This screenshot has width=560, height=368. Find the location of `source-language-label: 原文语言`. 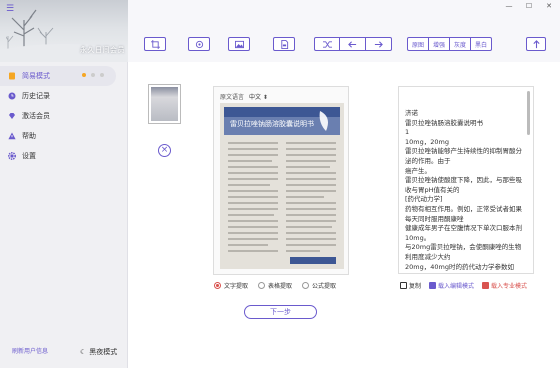

source-language-label: 原文语言 is located at coordinates (232, 97).